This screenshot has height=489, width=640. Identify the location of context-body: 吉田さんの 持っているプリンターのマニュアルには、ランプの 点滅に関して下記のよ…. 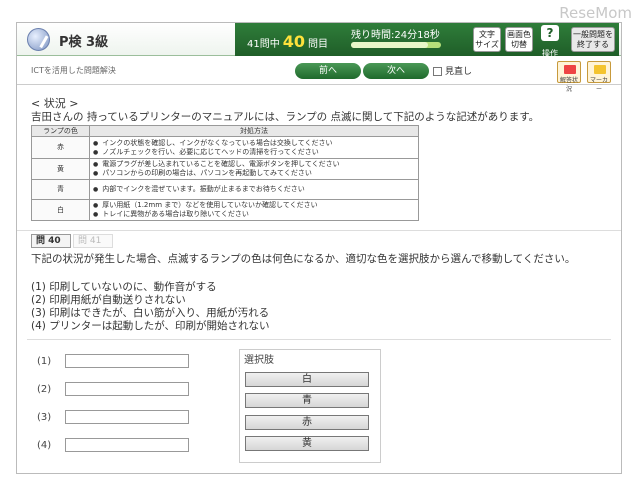
(285, 117).